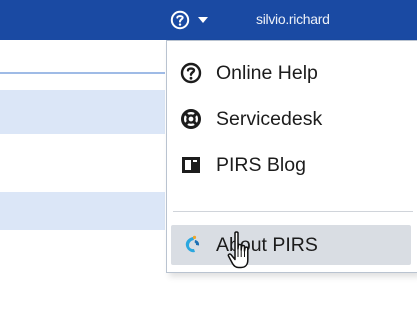 The image size is (417, 309). What do you see at coordinates (191, 119) in the screenshot?
I see `lifebuoy-icon` at bounding box center [191, 119].